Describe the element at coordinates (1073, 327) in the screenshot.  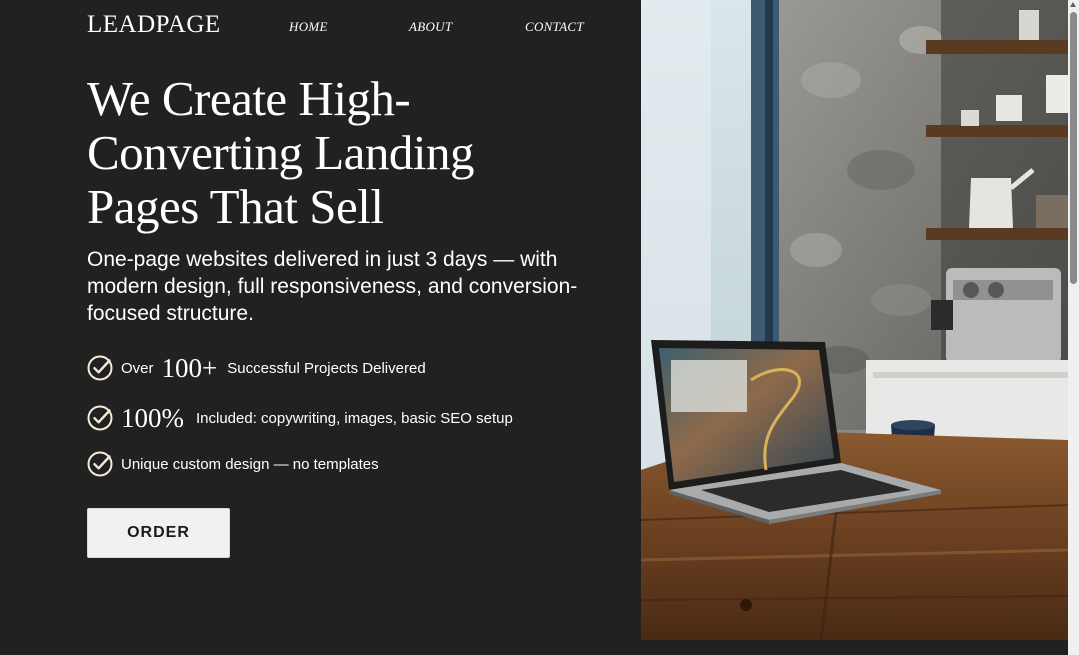
I see `page-scrollbar` at that location.